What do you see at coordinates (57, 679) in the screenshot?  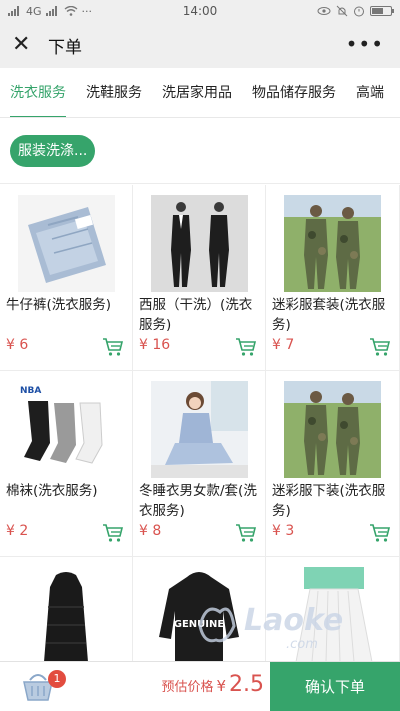 I see `cart-count-badge: 1` at bounding box center [57, 679].